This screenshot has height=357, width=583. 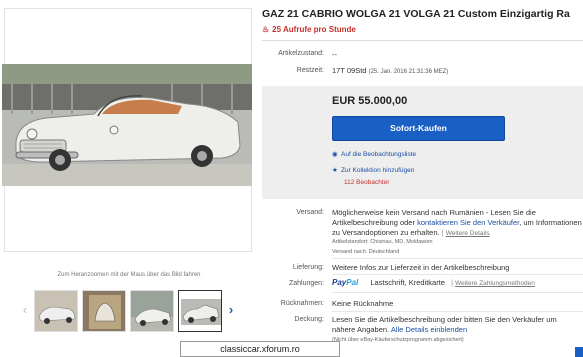 I want to click on views-per-hour: 25 Aufrufe pro Stunde, so click(x=314, y=29).